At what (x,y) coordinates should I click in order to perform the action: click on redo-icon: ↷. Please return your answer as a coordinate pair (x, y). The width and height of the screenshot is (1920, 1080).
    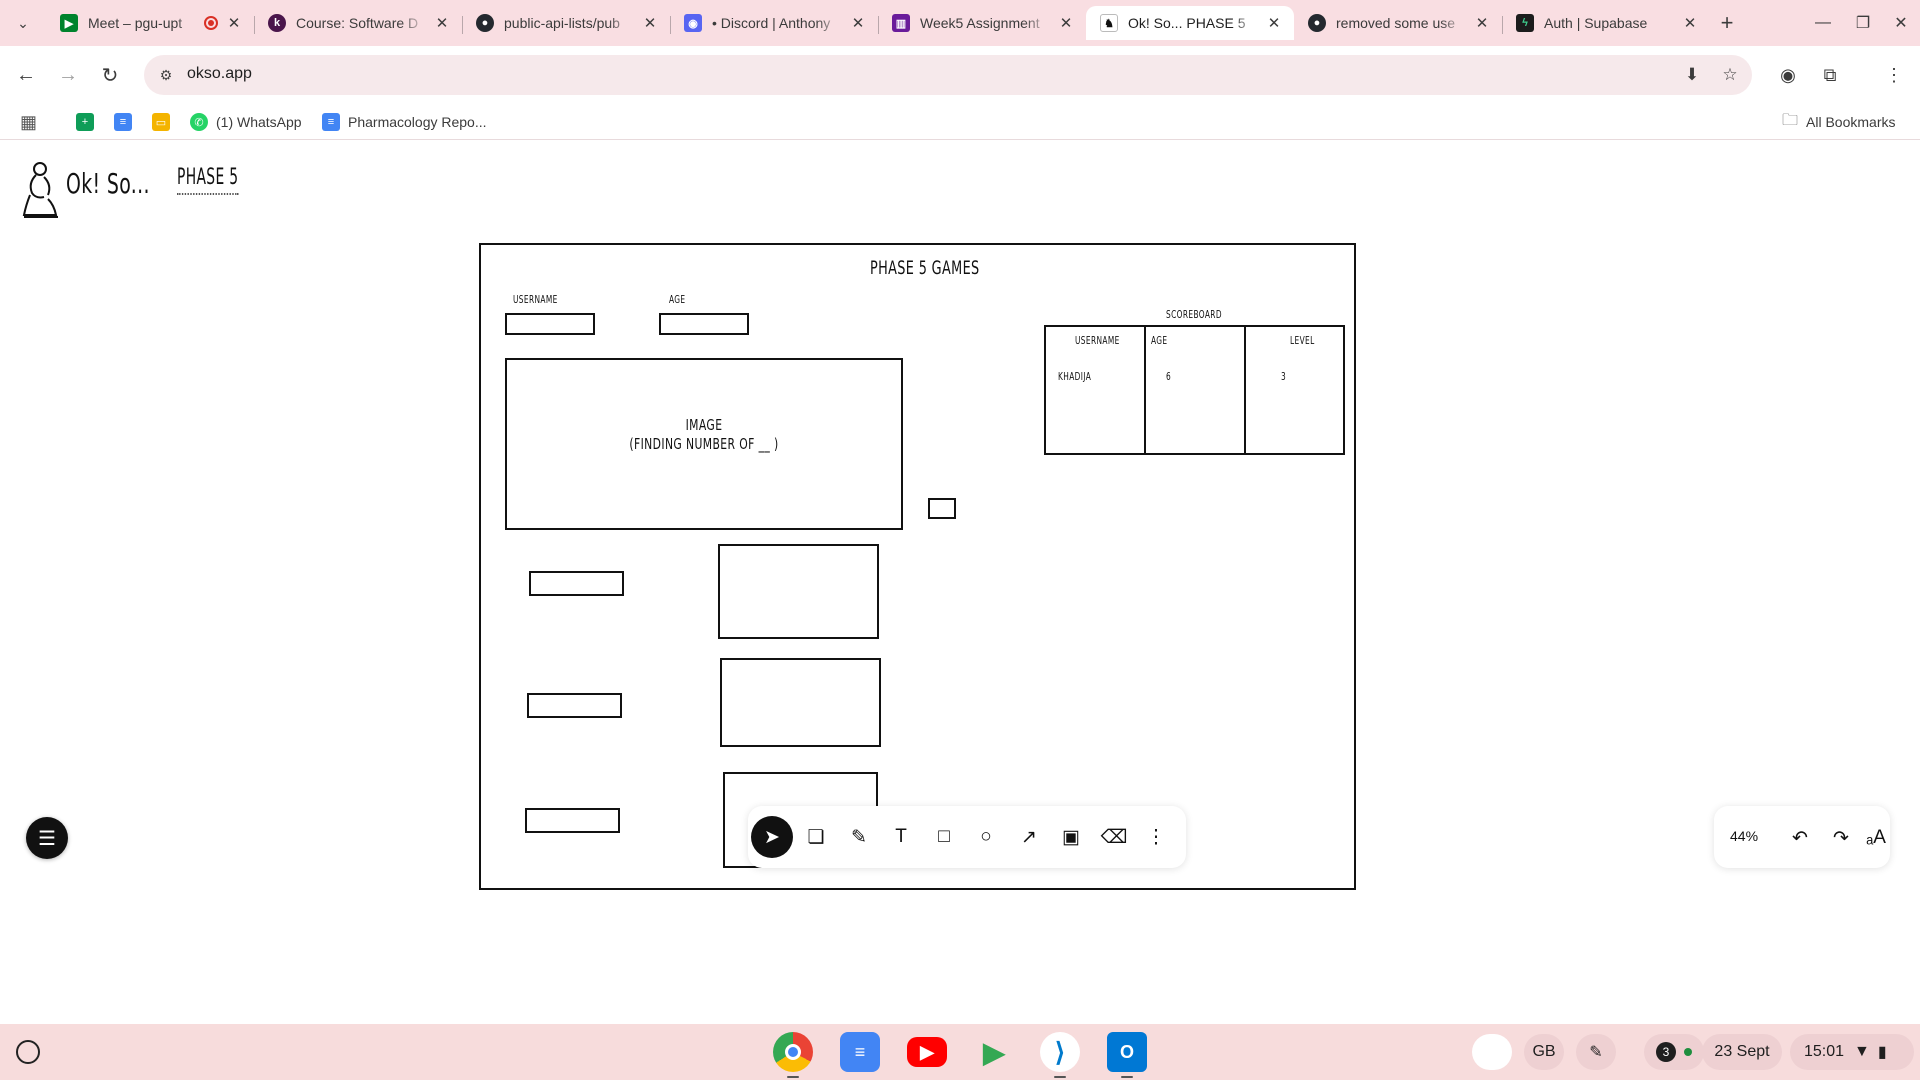
    Looking at the image, I should click on (1841, 838).